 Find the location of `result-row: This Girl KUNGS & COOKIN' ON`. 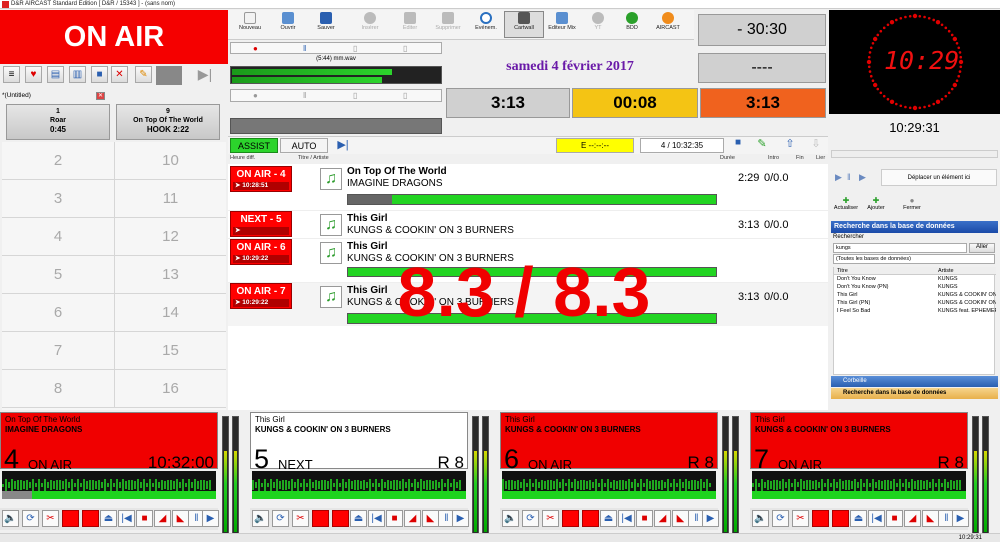

result-row: This Girl KUNGS & COOKIN' ON is located at coordinates (915, 295).